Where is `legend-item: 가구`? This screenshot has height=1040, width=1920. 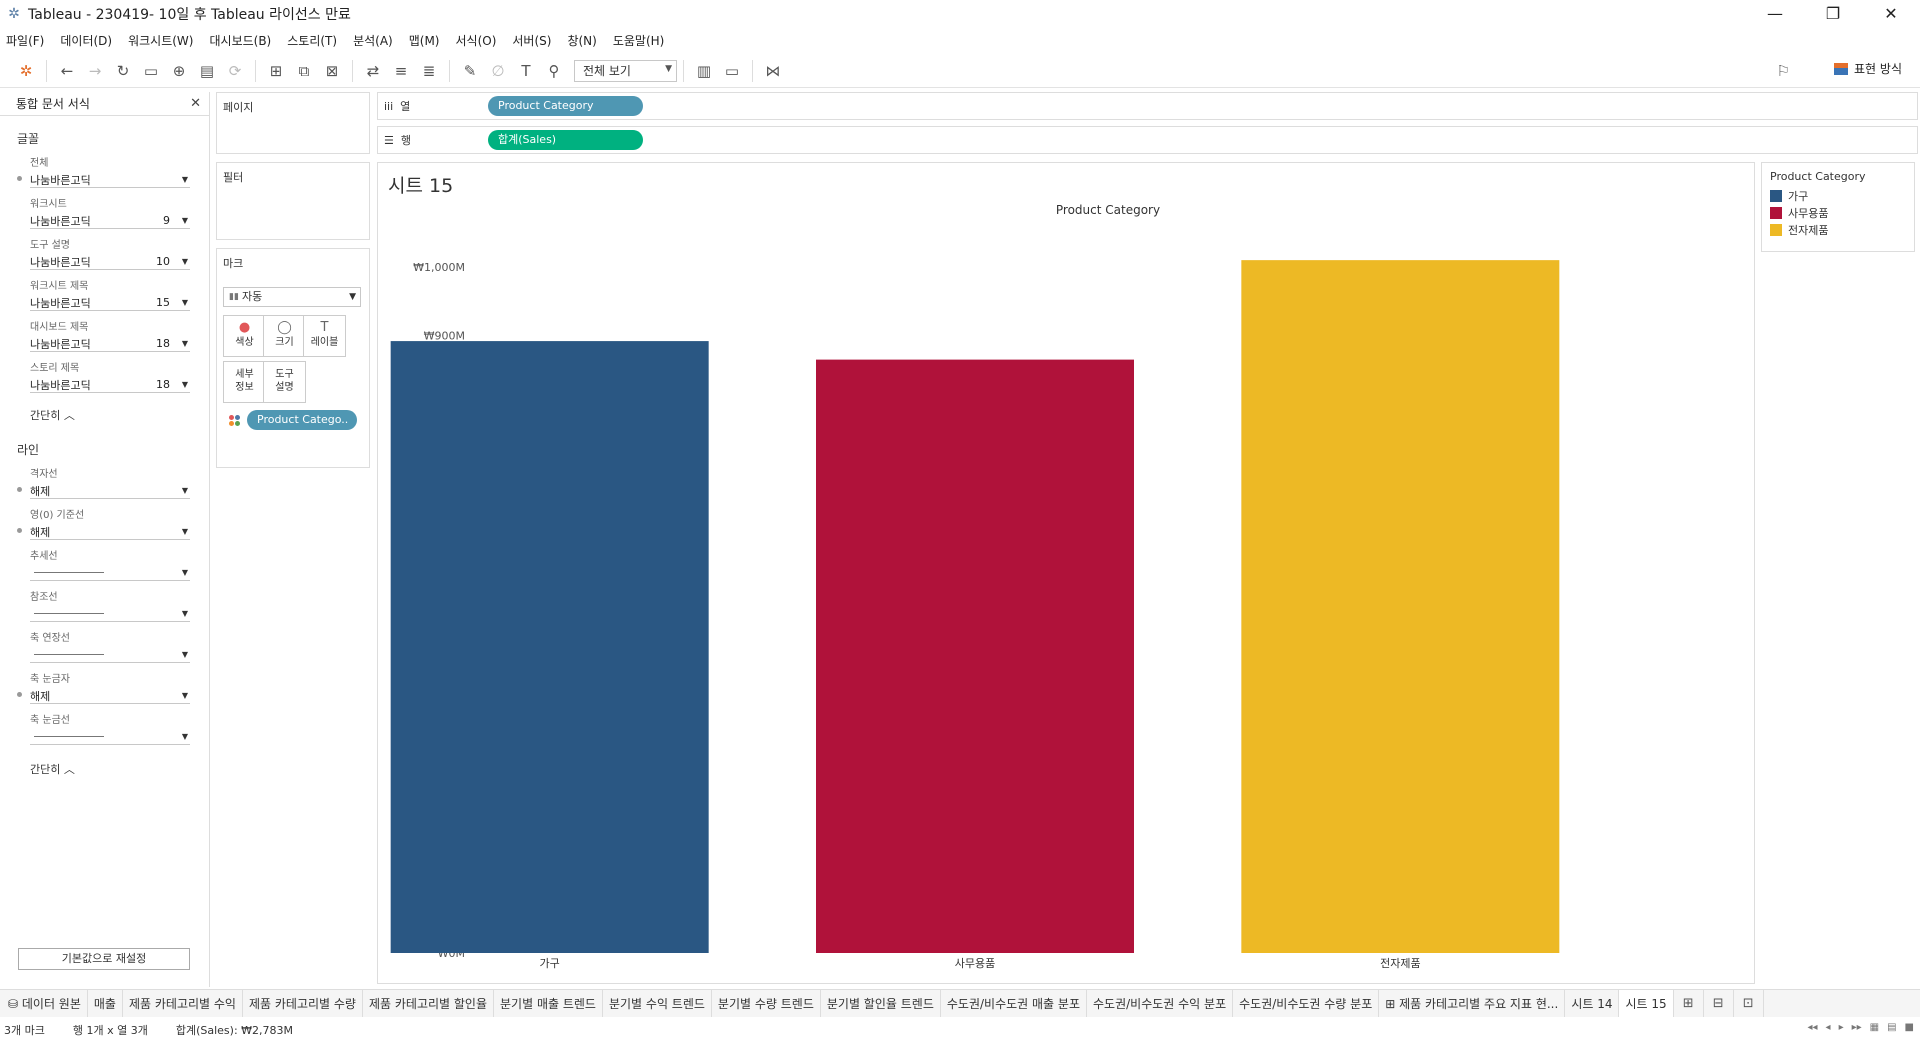
legend-item: 가구 is located at coordinates (1838, 195).